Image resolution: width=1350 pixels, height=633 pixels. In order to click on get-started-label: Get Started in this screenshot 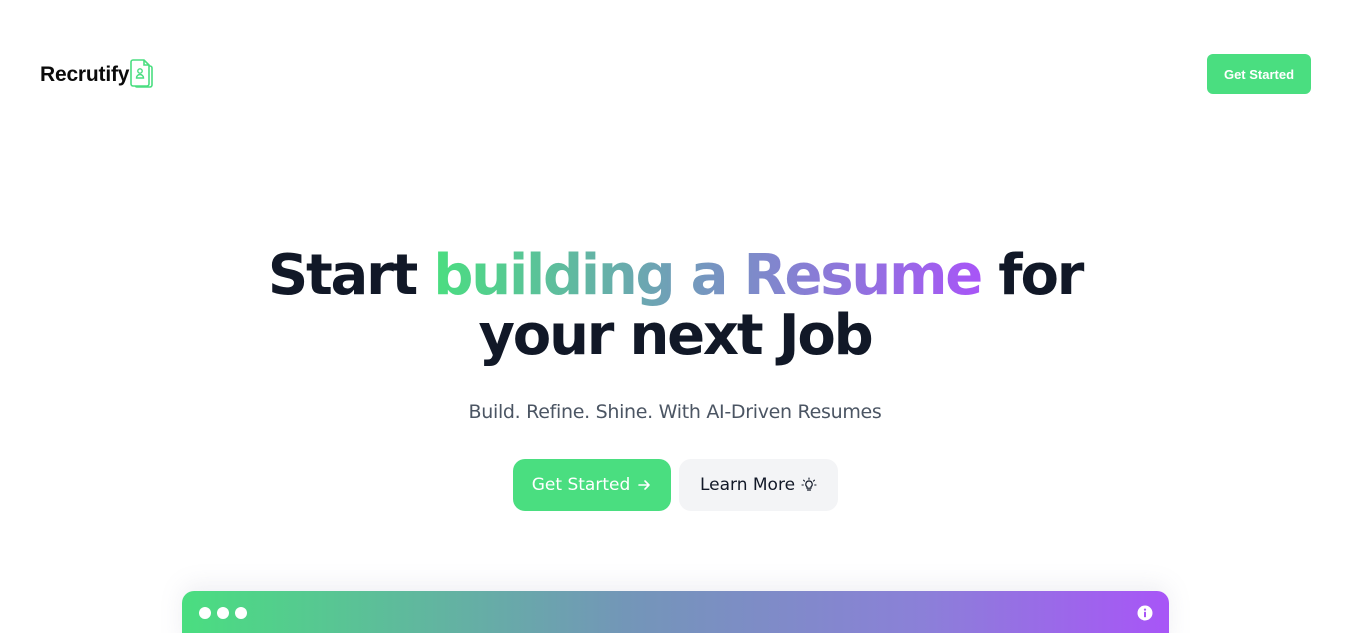, I will do `click(581, 485)`.